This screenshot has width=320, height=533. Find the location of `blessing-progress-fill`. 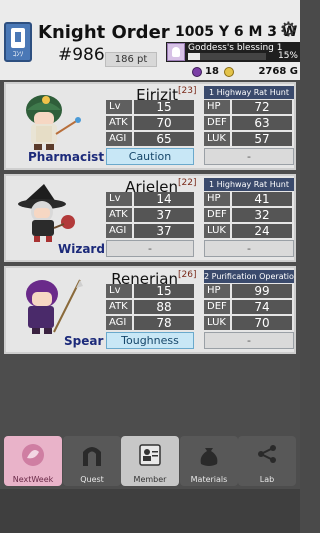

blessing-progress-fill is located at coordinates (194, 56).